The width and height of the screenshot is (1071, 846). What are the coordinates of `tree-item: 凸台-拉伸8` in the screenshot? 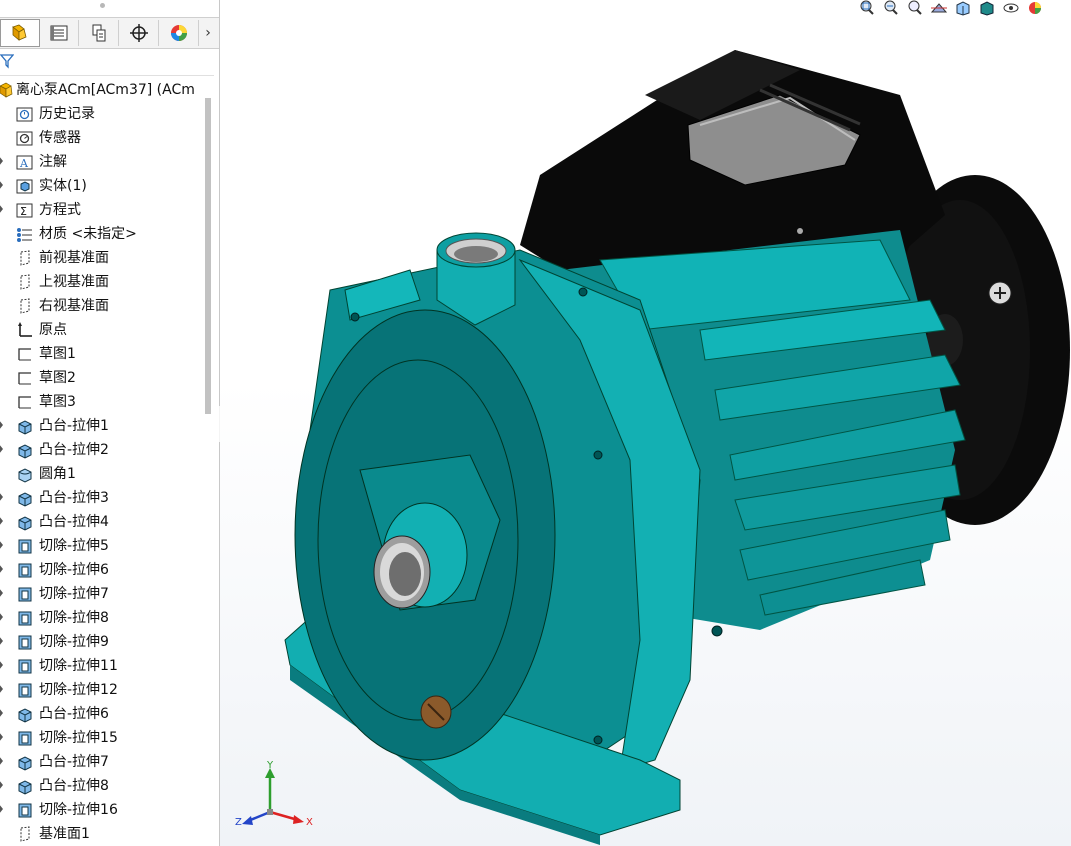 It's located at (102, 786).